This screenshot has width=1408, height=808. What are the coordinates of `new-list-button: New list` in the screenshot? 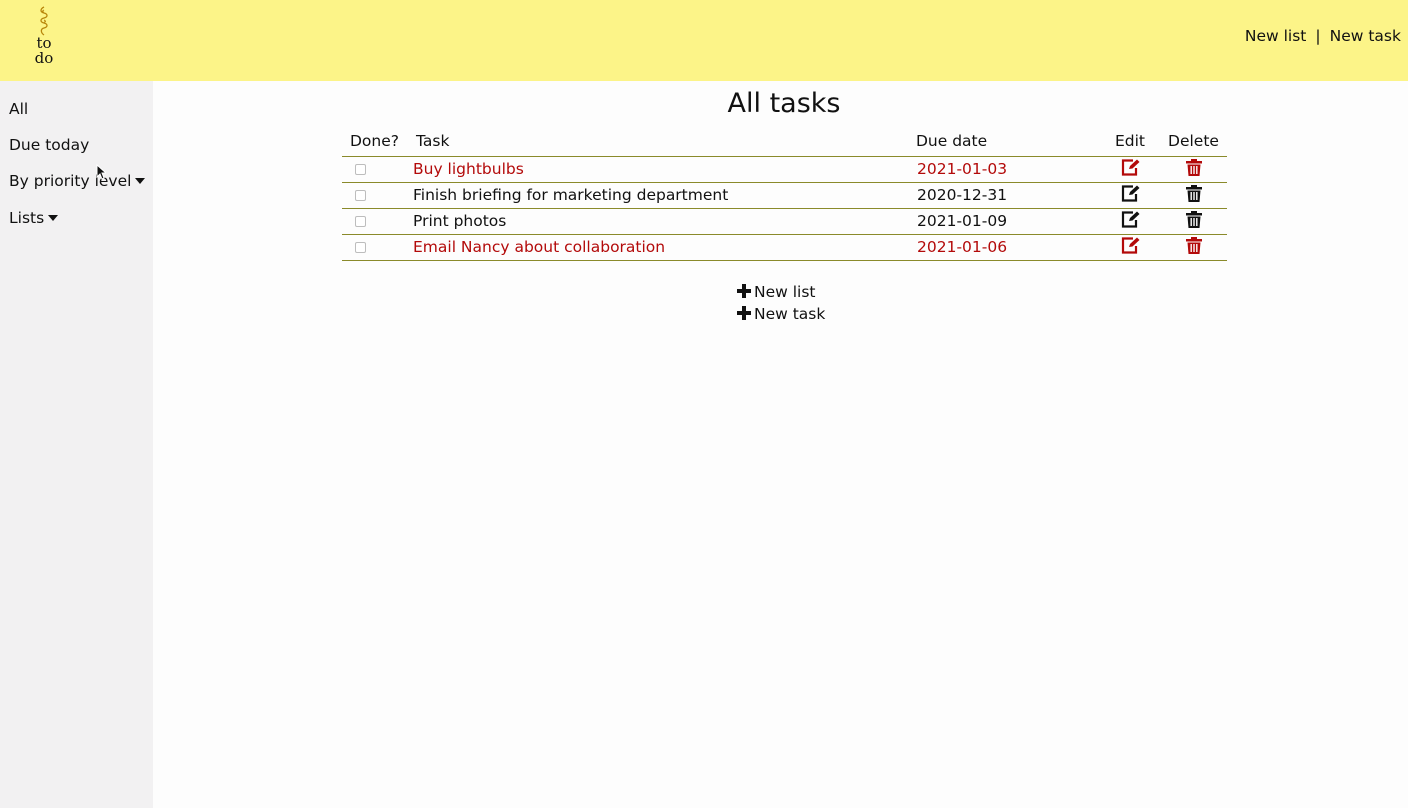 It's located at (781, 294).